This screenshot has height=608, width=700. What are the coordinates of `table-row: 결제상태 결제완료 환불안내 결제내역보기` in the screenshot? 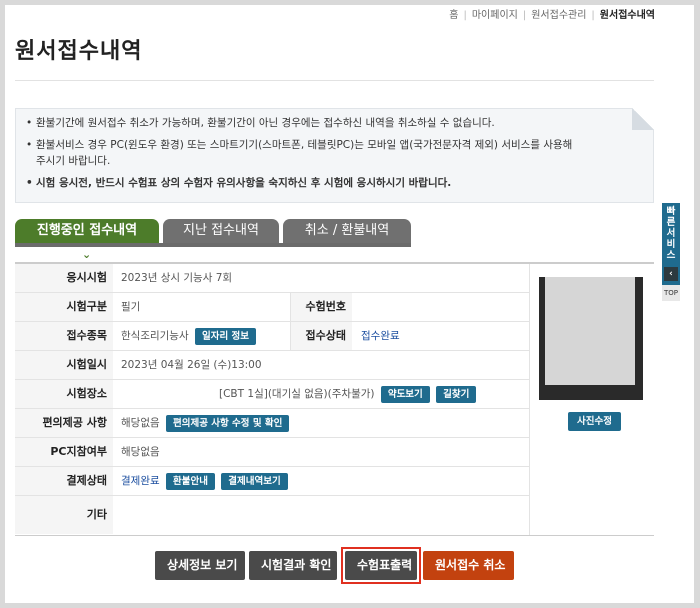 It's located at (272, 481).